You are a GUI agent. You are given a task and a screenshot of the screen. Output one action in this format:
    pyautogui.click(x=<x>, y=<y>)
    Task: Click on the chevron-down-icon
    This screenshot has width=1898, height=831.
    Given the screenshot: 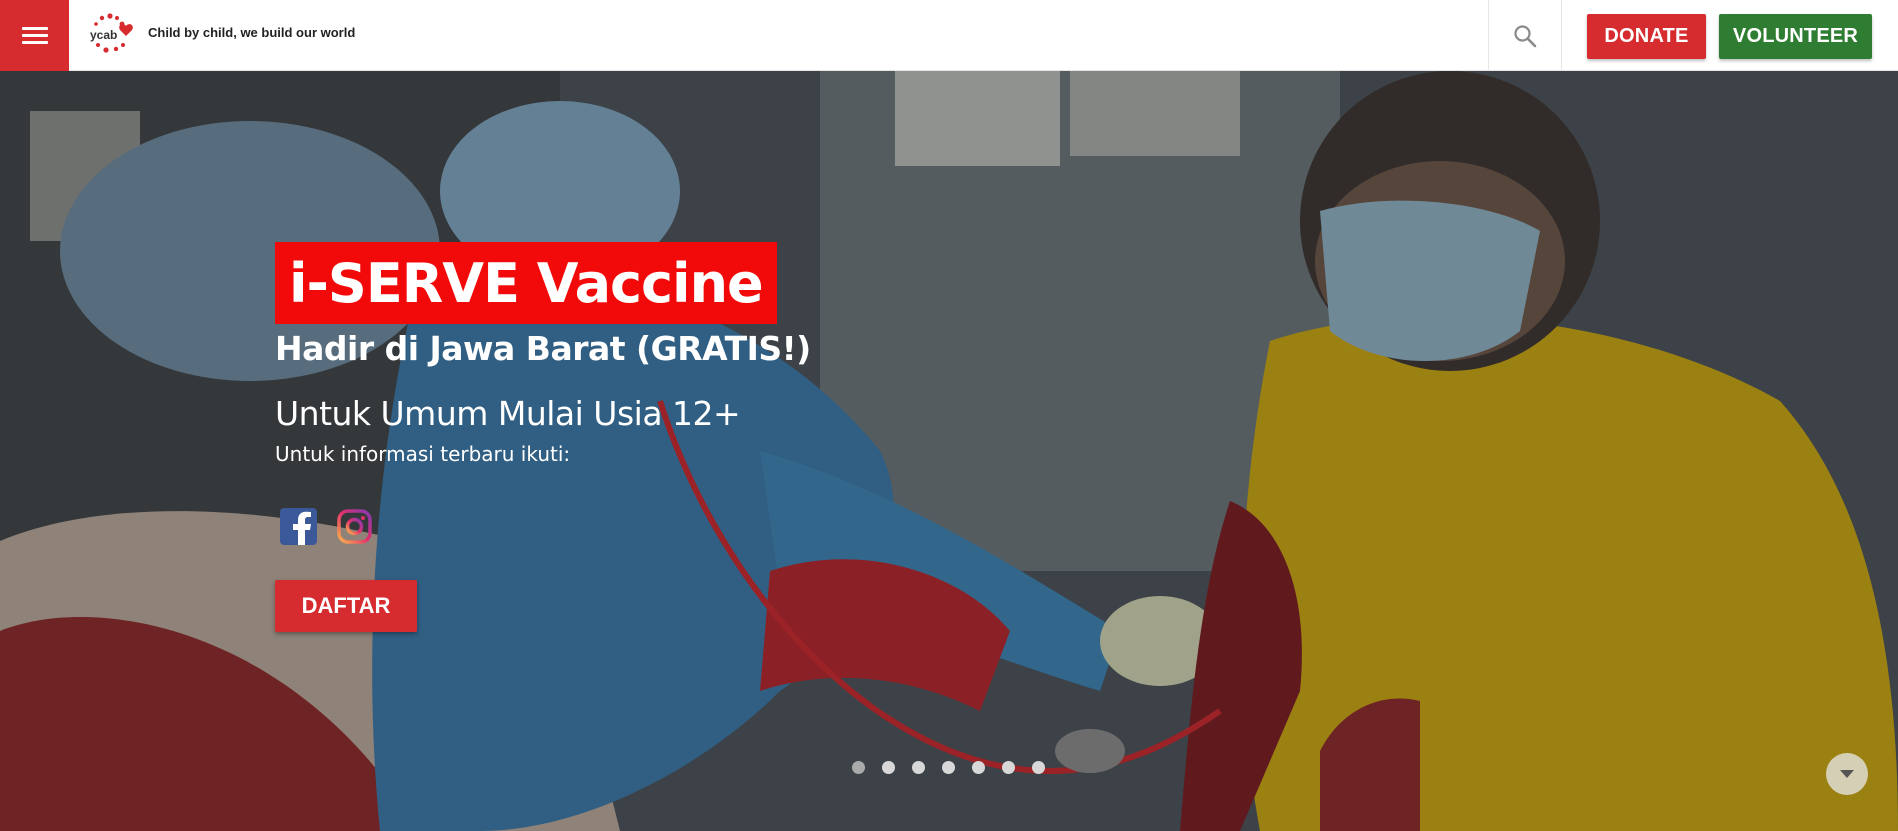 What is the action you would take?
    pyautogui.click(x=1847, y=774)
    